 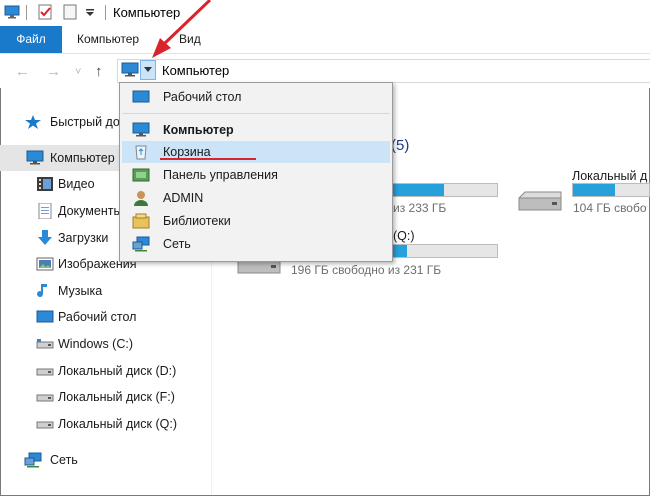 What do you see at coordinates (256, 130) in the screenshot?
I see `dropdown-item-computer: Компьютер` at bounding box center [256, 130].